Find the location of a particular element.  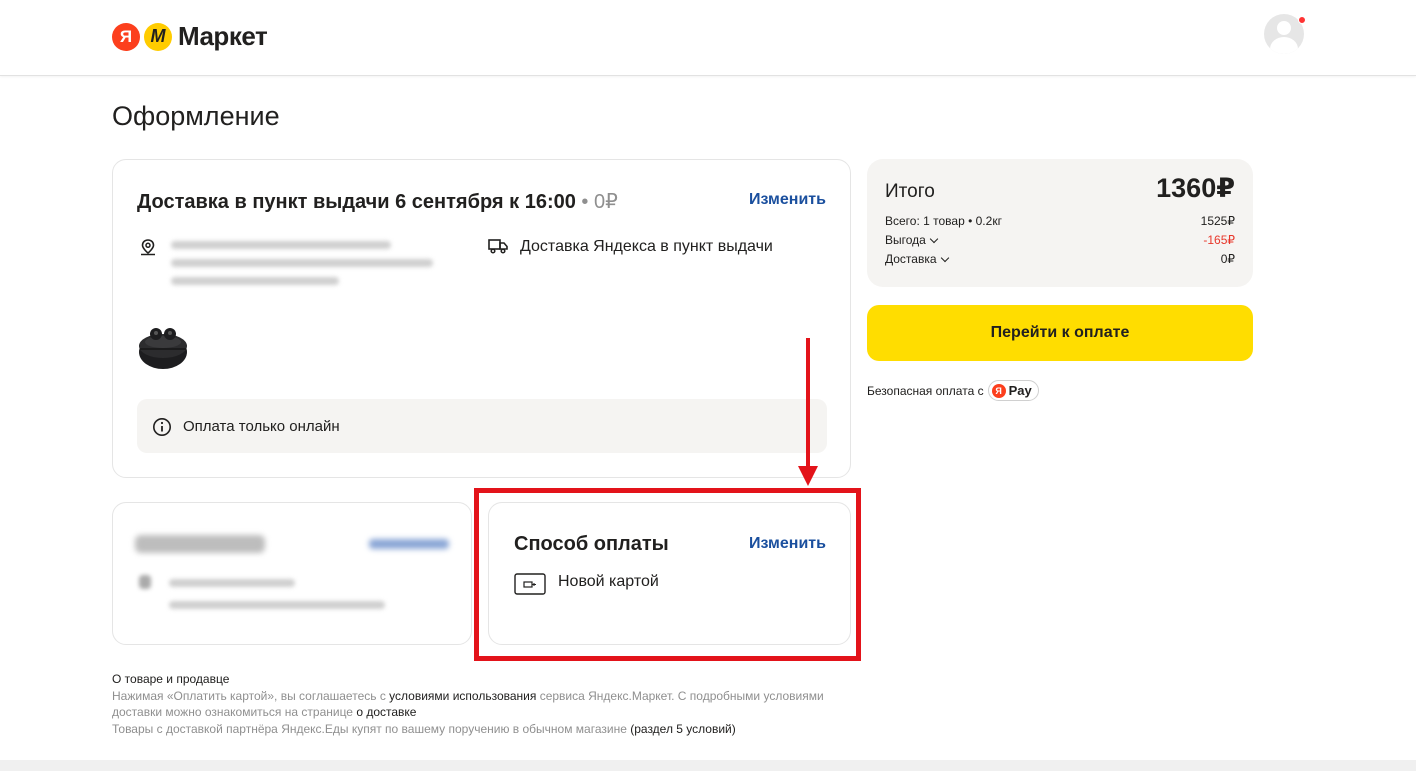

market-logo-icon: М is located at coordinates (158, 36).